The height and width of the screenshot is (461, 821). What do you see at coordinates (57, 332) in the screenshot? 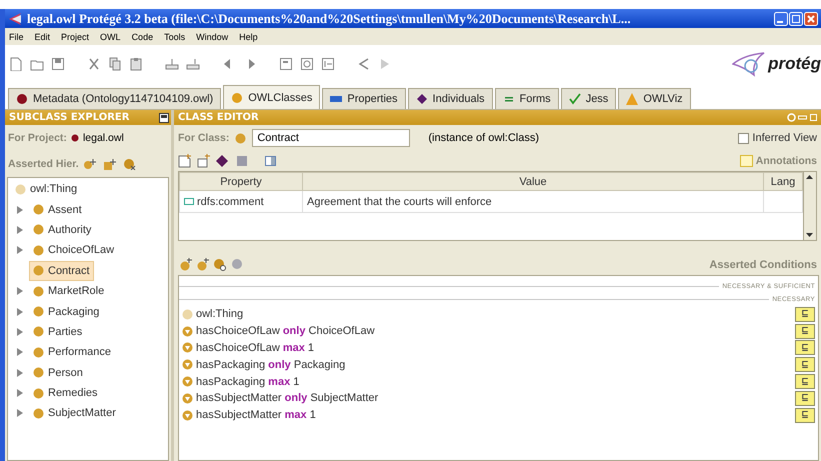
I see `tree-item: Parties` at bounding box center [57, 332].